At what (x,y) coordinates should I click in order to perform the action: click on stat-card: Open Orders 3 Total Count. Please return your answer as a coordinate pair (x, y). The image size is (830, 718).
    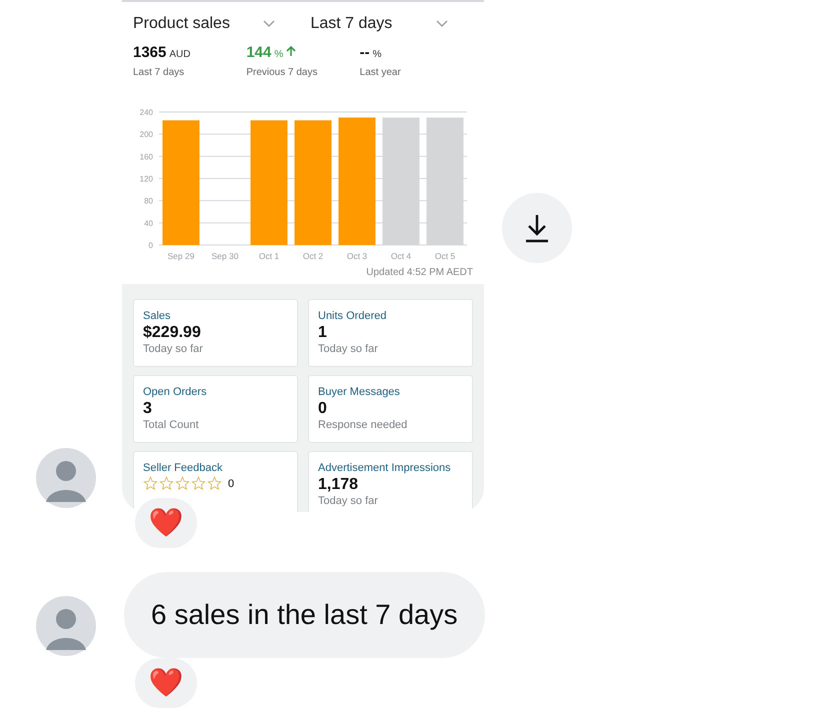
    Looking at the image, I should click on (215, 408).